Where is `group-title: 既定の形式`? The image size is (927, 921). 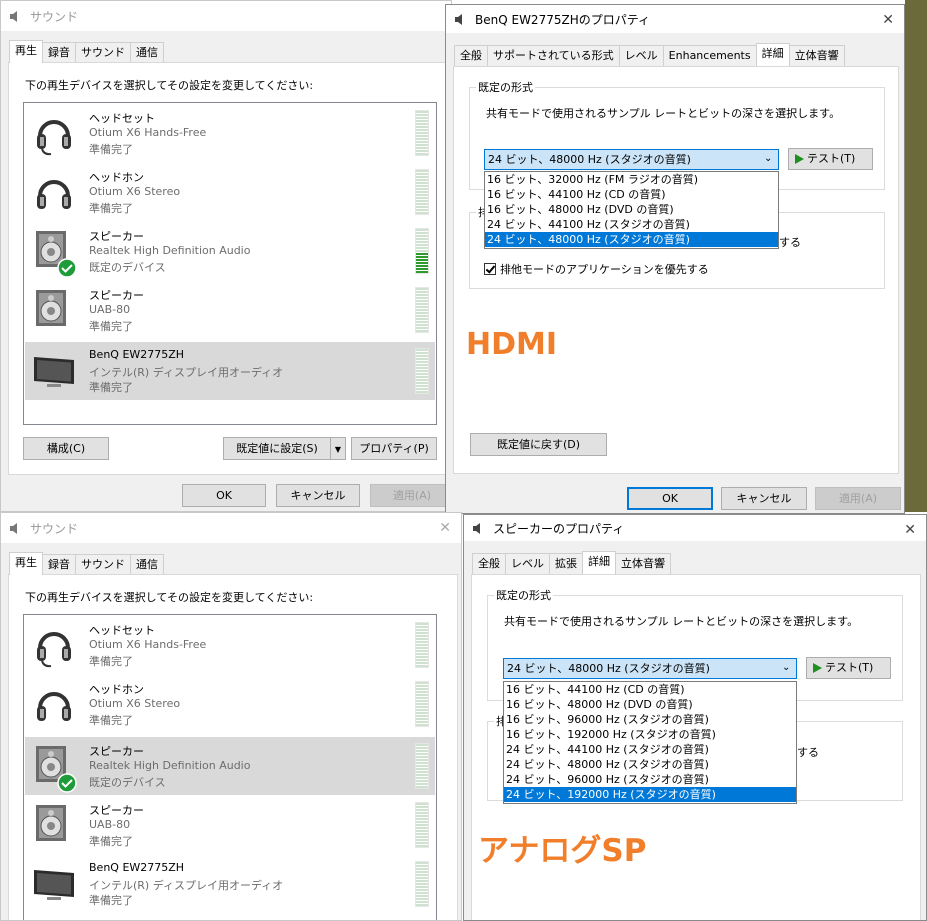
group-title: 既定の形式 is located at coordinates (505, 87).